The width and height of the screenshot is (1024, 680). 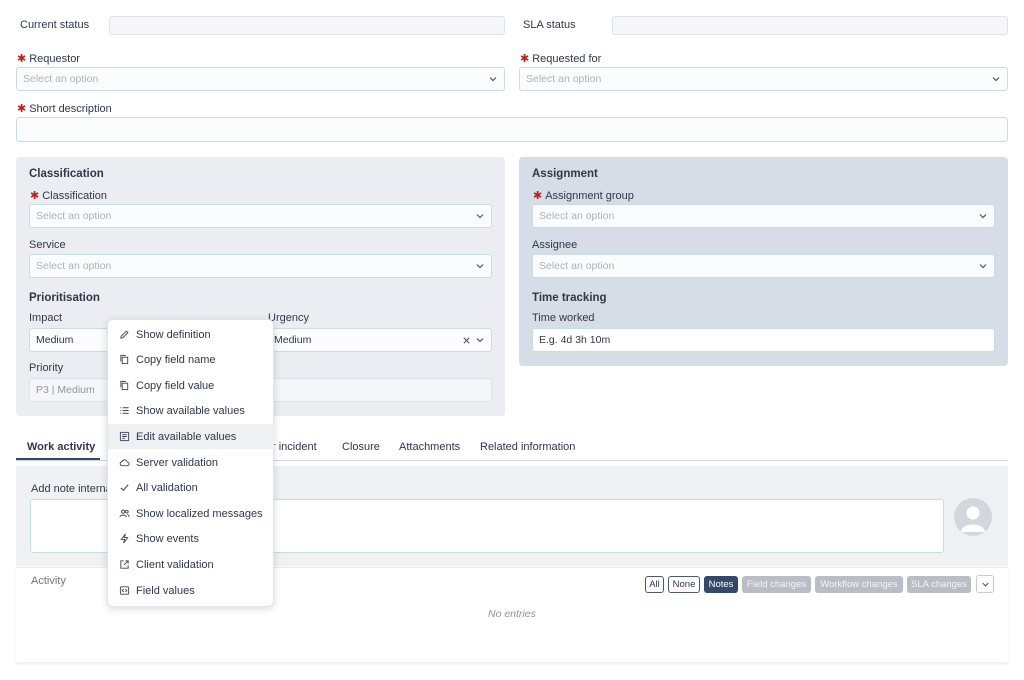 What do you see at coordinates (361, 447) in the screenshot?
I see `tab-closure: Closure` at bounding box center [361, 447].